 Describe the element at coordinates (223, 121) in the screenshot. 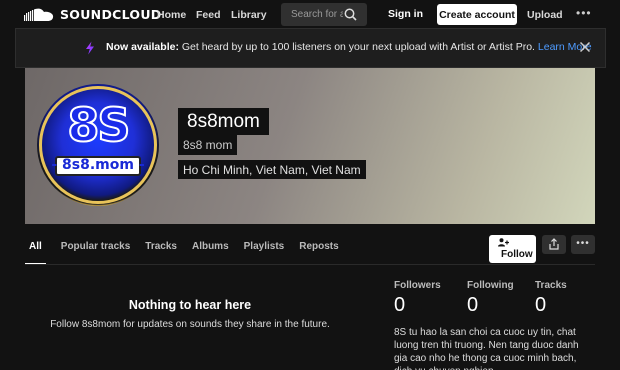

I see `profile-display-name: 8s8mom` at that location.